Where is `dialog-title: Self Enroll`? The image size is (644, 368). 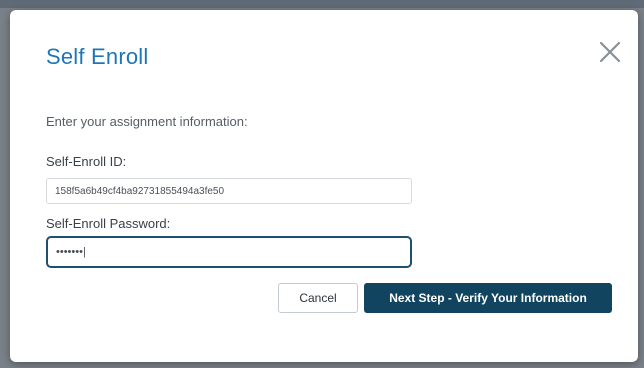 dialog-title: Self Enroll is located at coordinates (97, 56).